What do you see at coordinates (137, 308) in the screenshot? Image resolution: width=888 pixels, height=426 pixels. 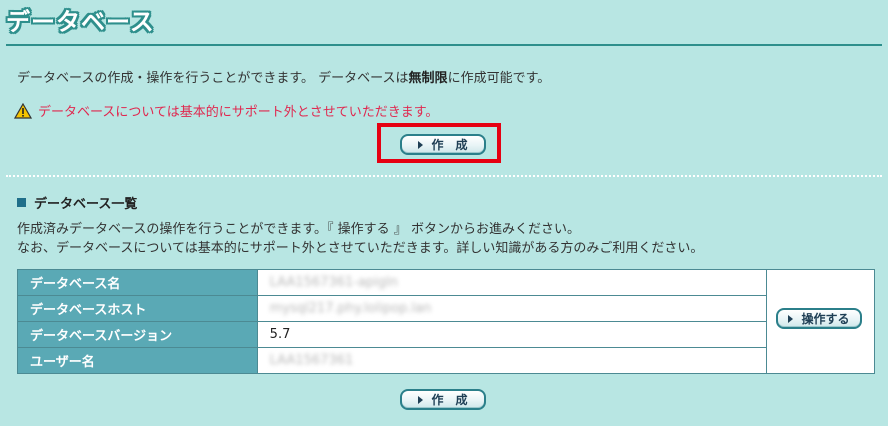 I see `row-label: データベースホスト` at bounding box center [137, 308].